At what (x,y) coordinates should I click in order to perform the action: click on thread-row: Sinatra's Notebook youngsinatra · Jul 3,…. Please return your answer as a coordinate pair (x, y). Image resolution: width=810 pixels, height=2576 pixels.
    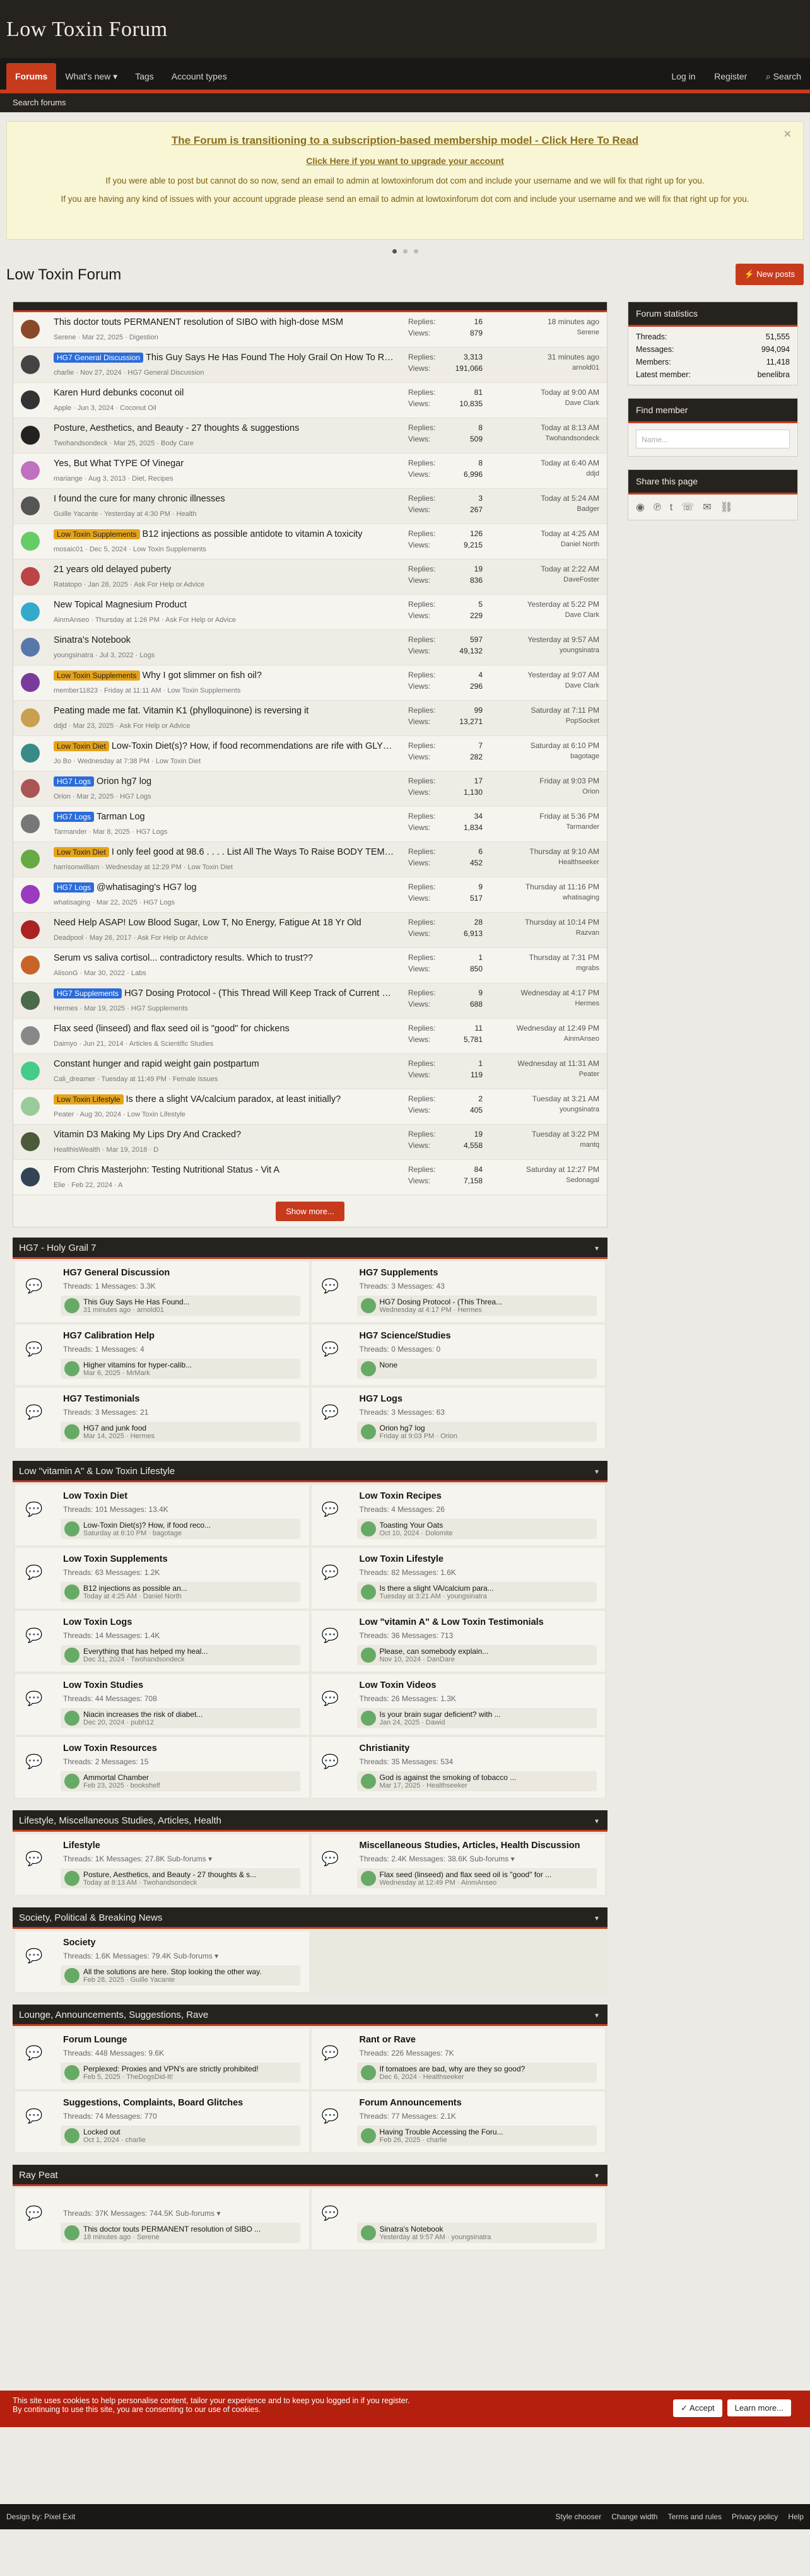
    Looking at the image, I should click on (310, 647).